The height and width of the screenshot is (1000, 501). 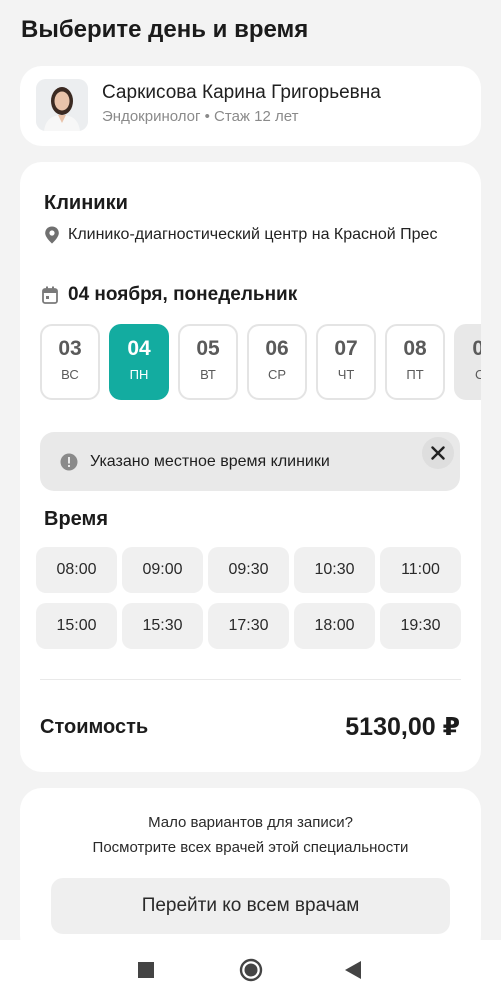 What do you see at coordinates (250, 906) in the screenshot?
I see `all-doctors-button: Перейти ко всем врачам` at bounding box center [250, 906].